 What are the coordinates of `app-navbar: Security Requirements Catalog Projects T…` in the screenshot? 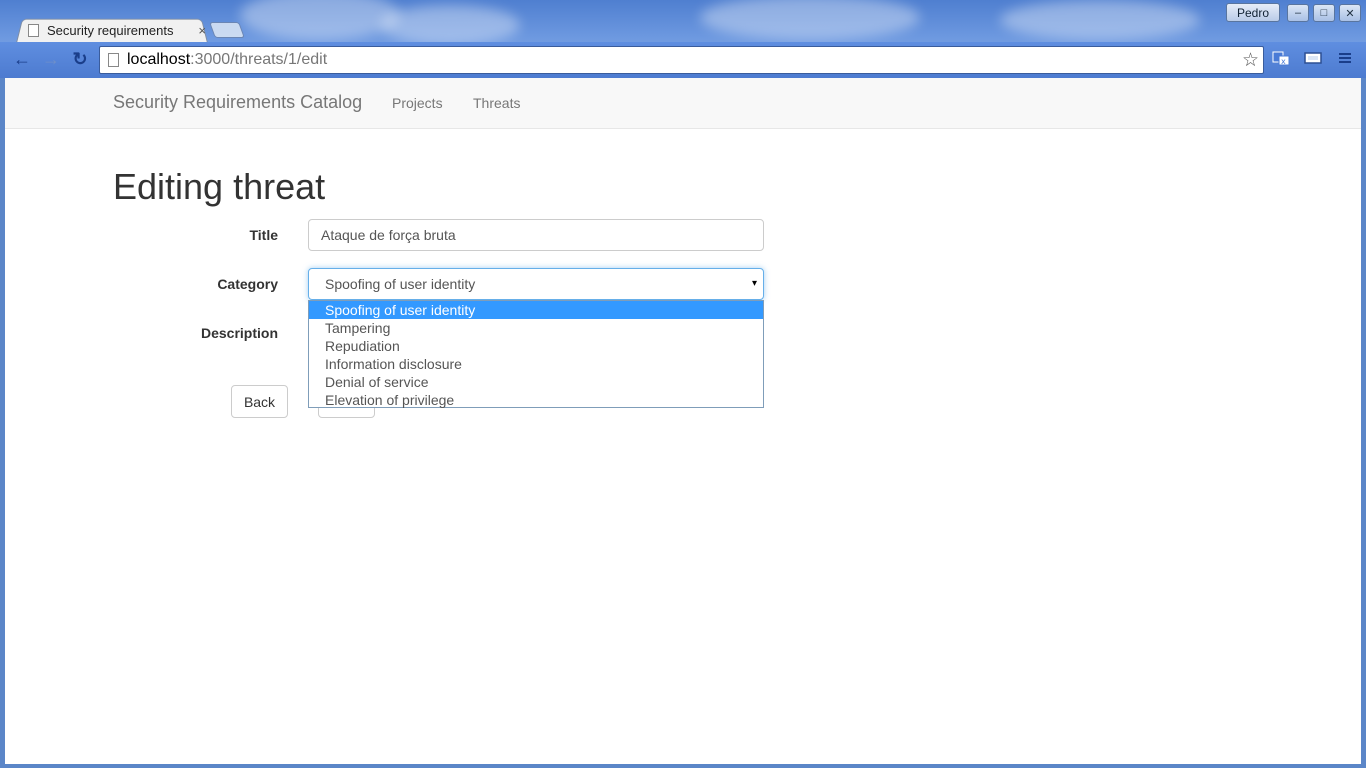 It's located at (683, 103).